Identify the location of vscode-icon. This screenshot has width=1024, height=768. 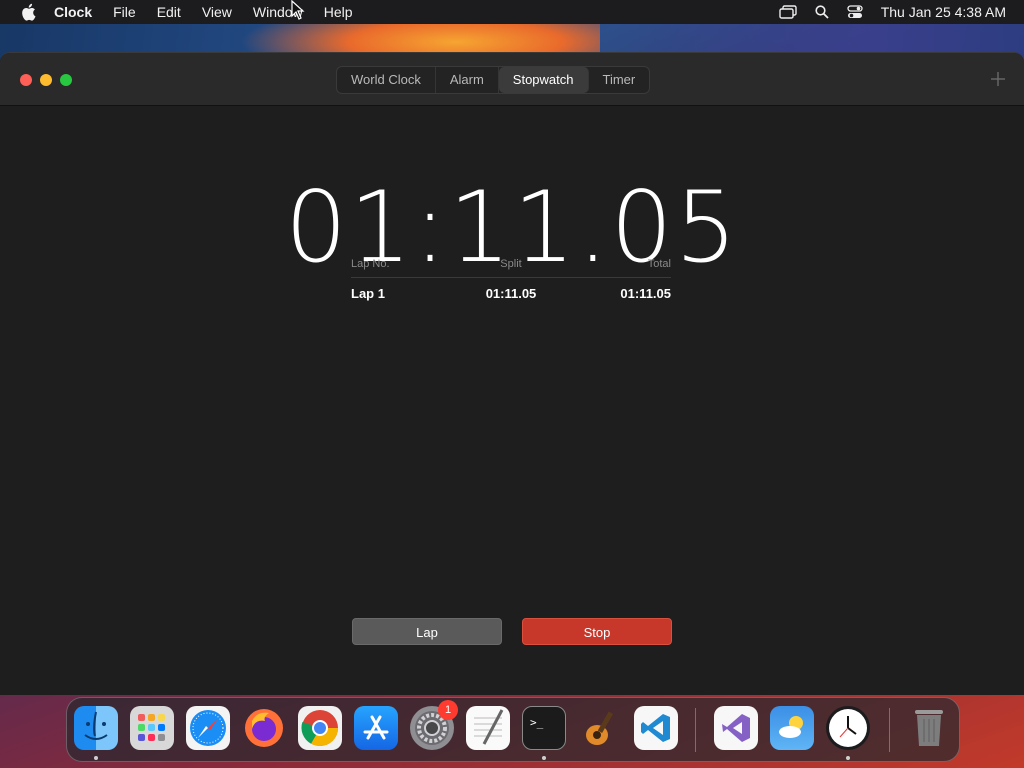
(656, 728).